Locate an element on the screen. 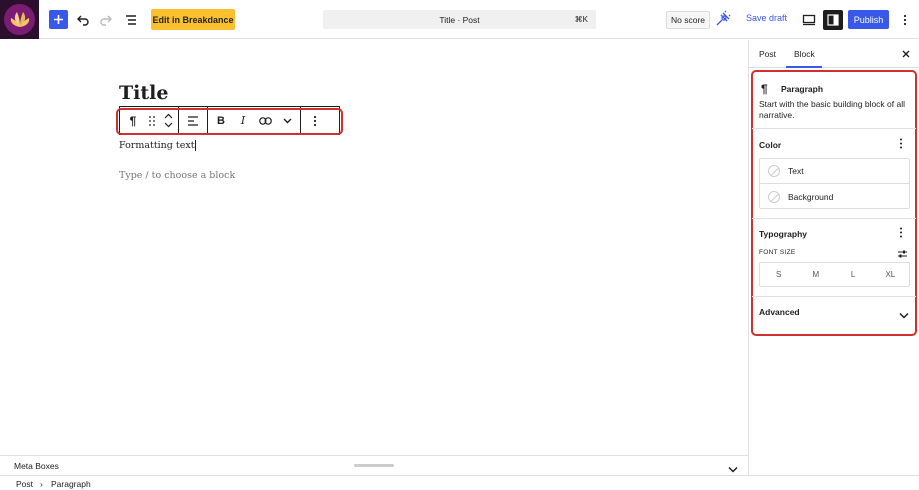 The image size is (919, 490). color-options-button is located at coordinates (901, 145).